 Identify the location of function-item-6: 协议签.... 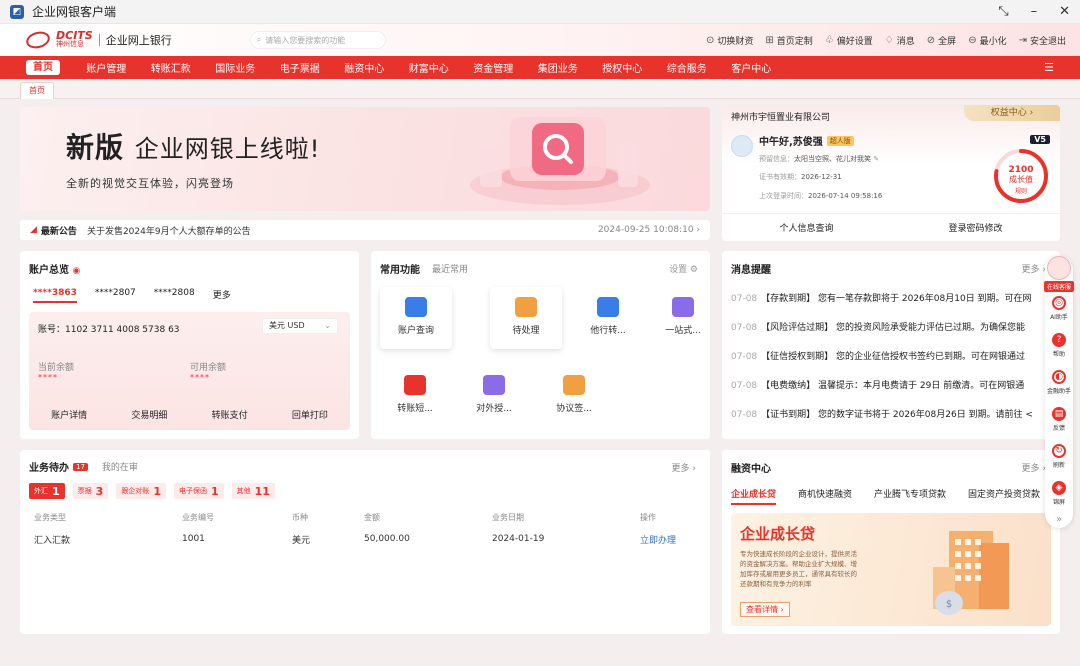
(574, 396).